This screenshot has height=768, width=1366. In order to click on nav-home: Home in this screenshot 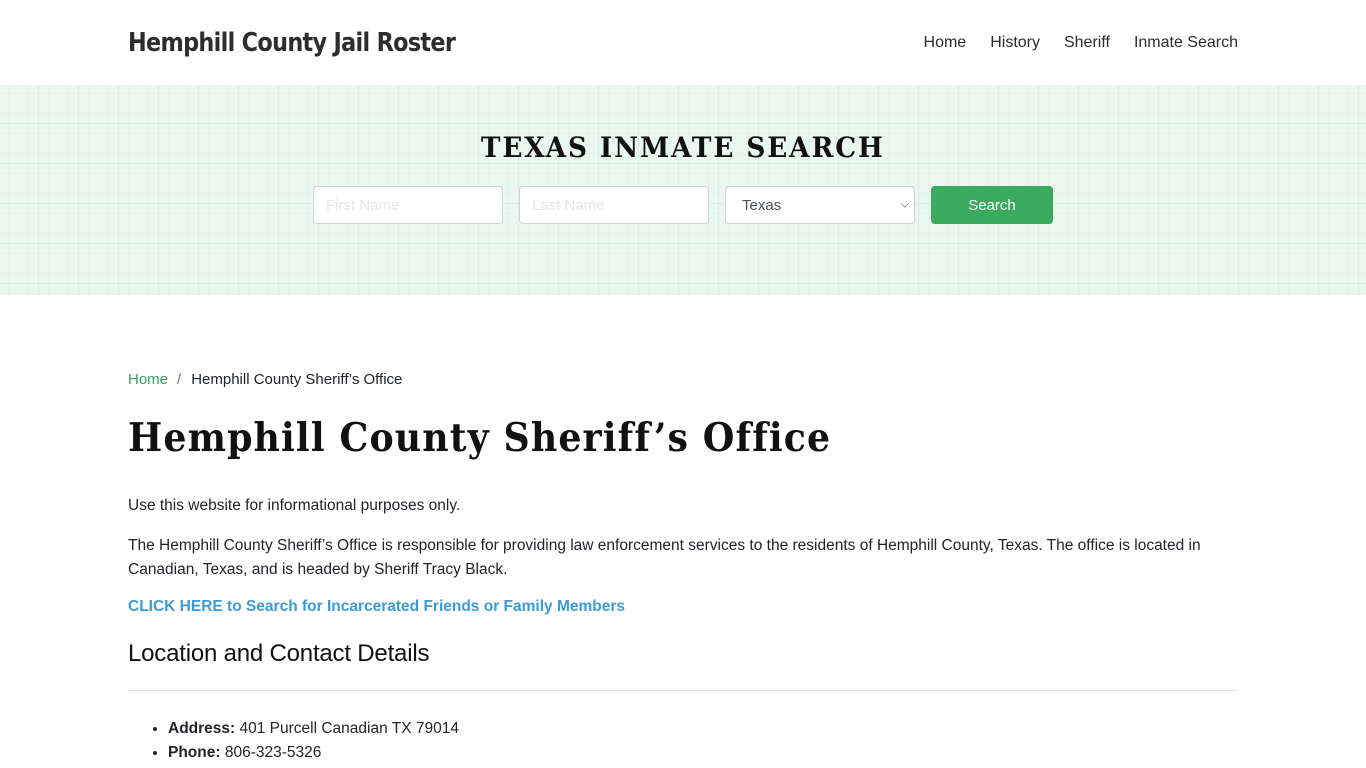, I will do `click(933, 43)`.